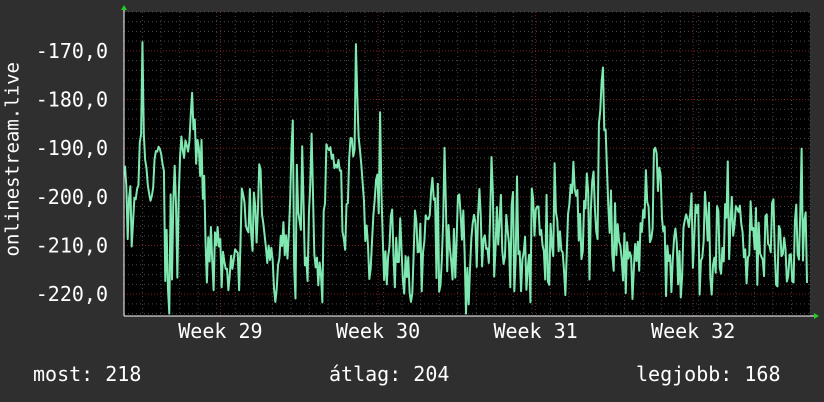 This screenshot has height=402, width=824. Describe the element at coordinates (72, 197) in the screenshot. I see `y-tick-label: -200,0` at that location.